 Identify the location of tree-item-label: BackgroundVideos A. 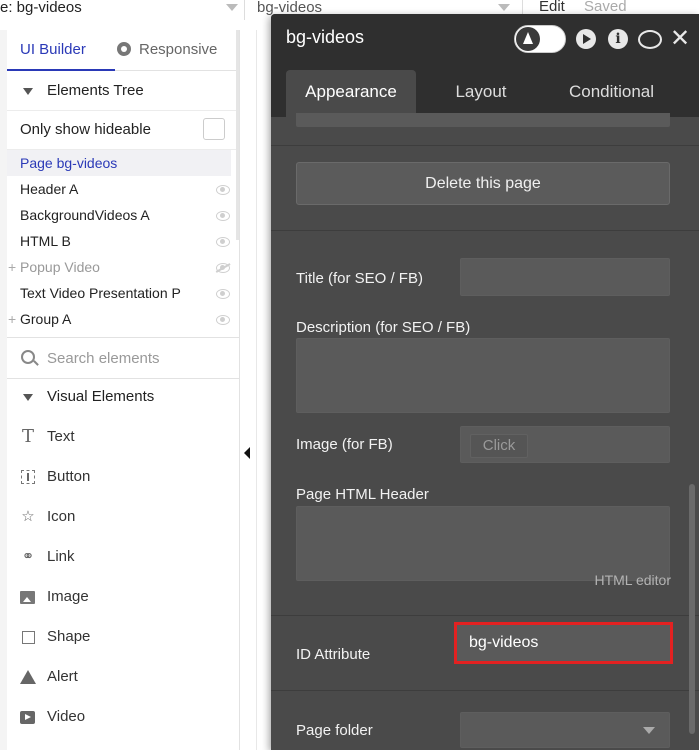
(85, 215).